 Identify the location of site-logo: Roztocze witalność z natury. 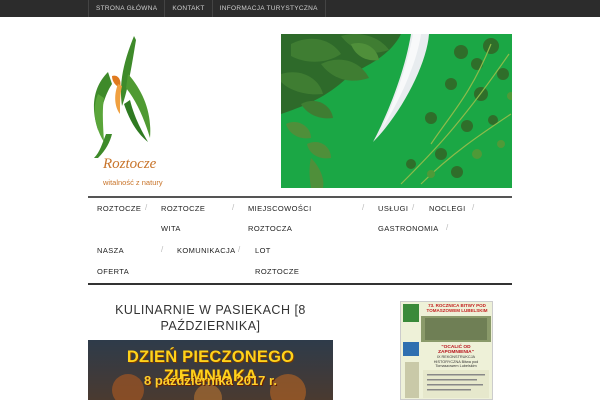
(135, 113).